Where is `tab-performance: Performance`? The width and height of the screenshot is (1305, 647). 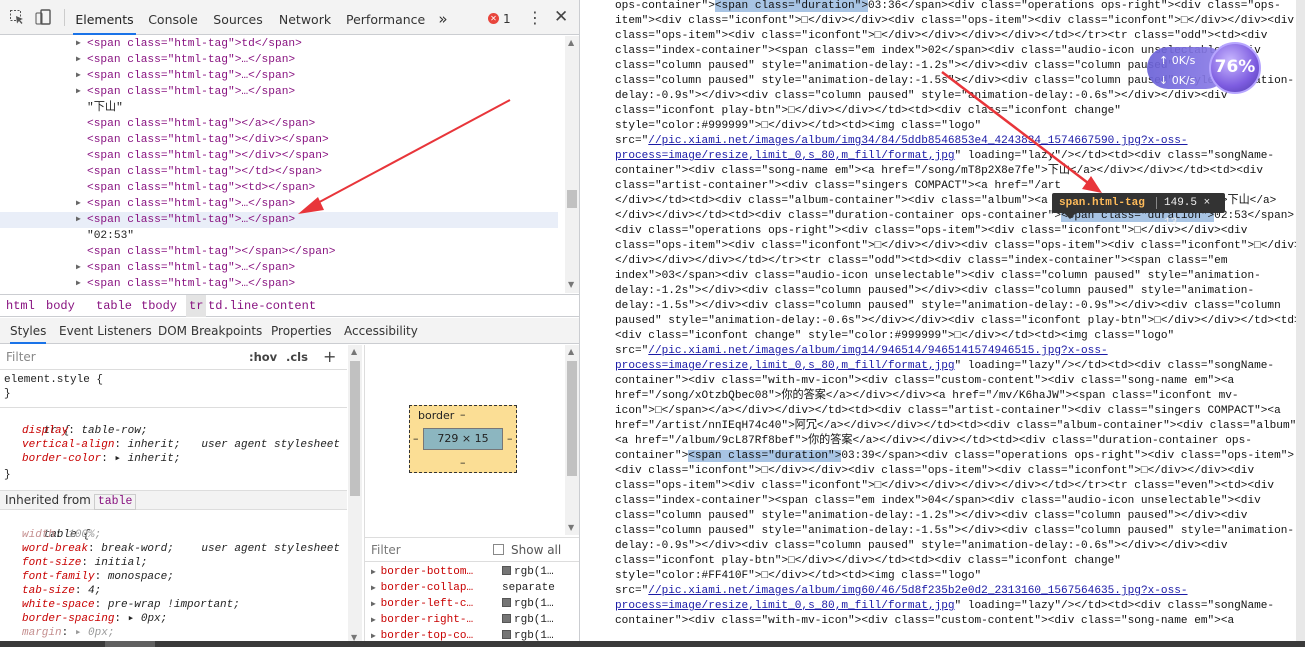 tab-performance: Performance is located at coordinates (385, 17).